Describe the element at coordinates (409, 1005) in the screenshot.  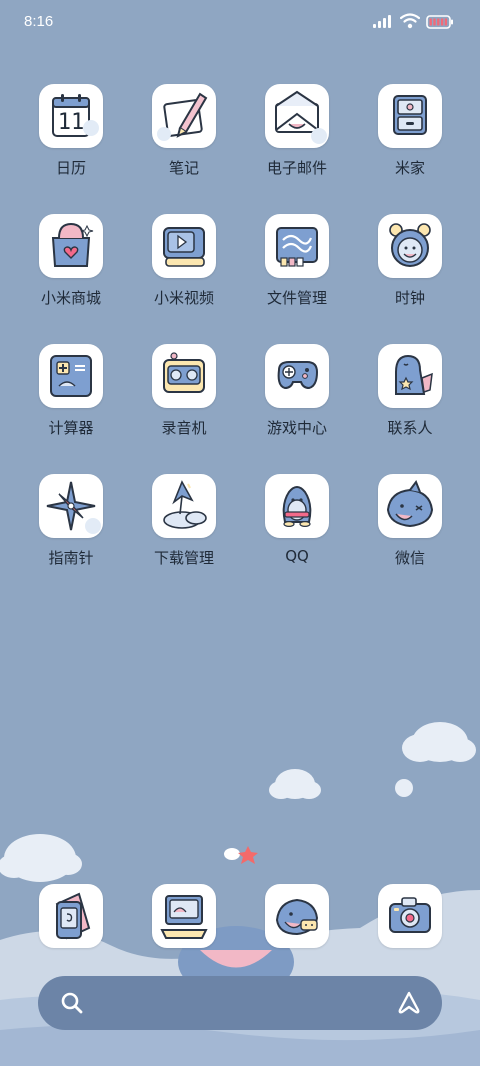
I see `assistant-icon` at that location.